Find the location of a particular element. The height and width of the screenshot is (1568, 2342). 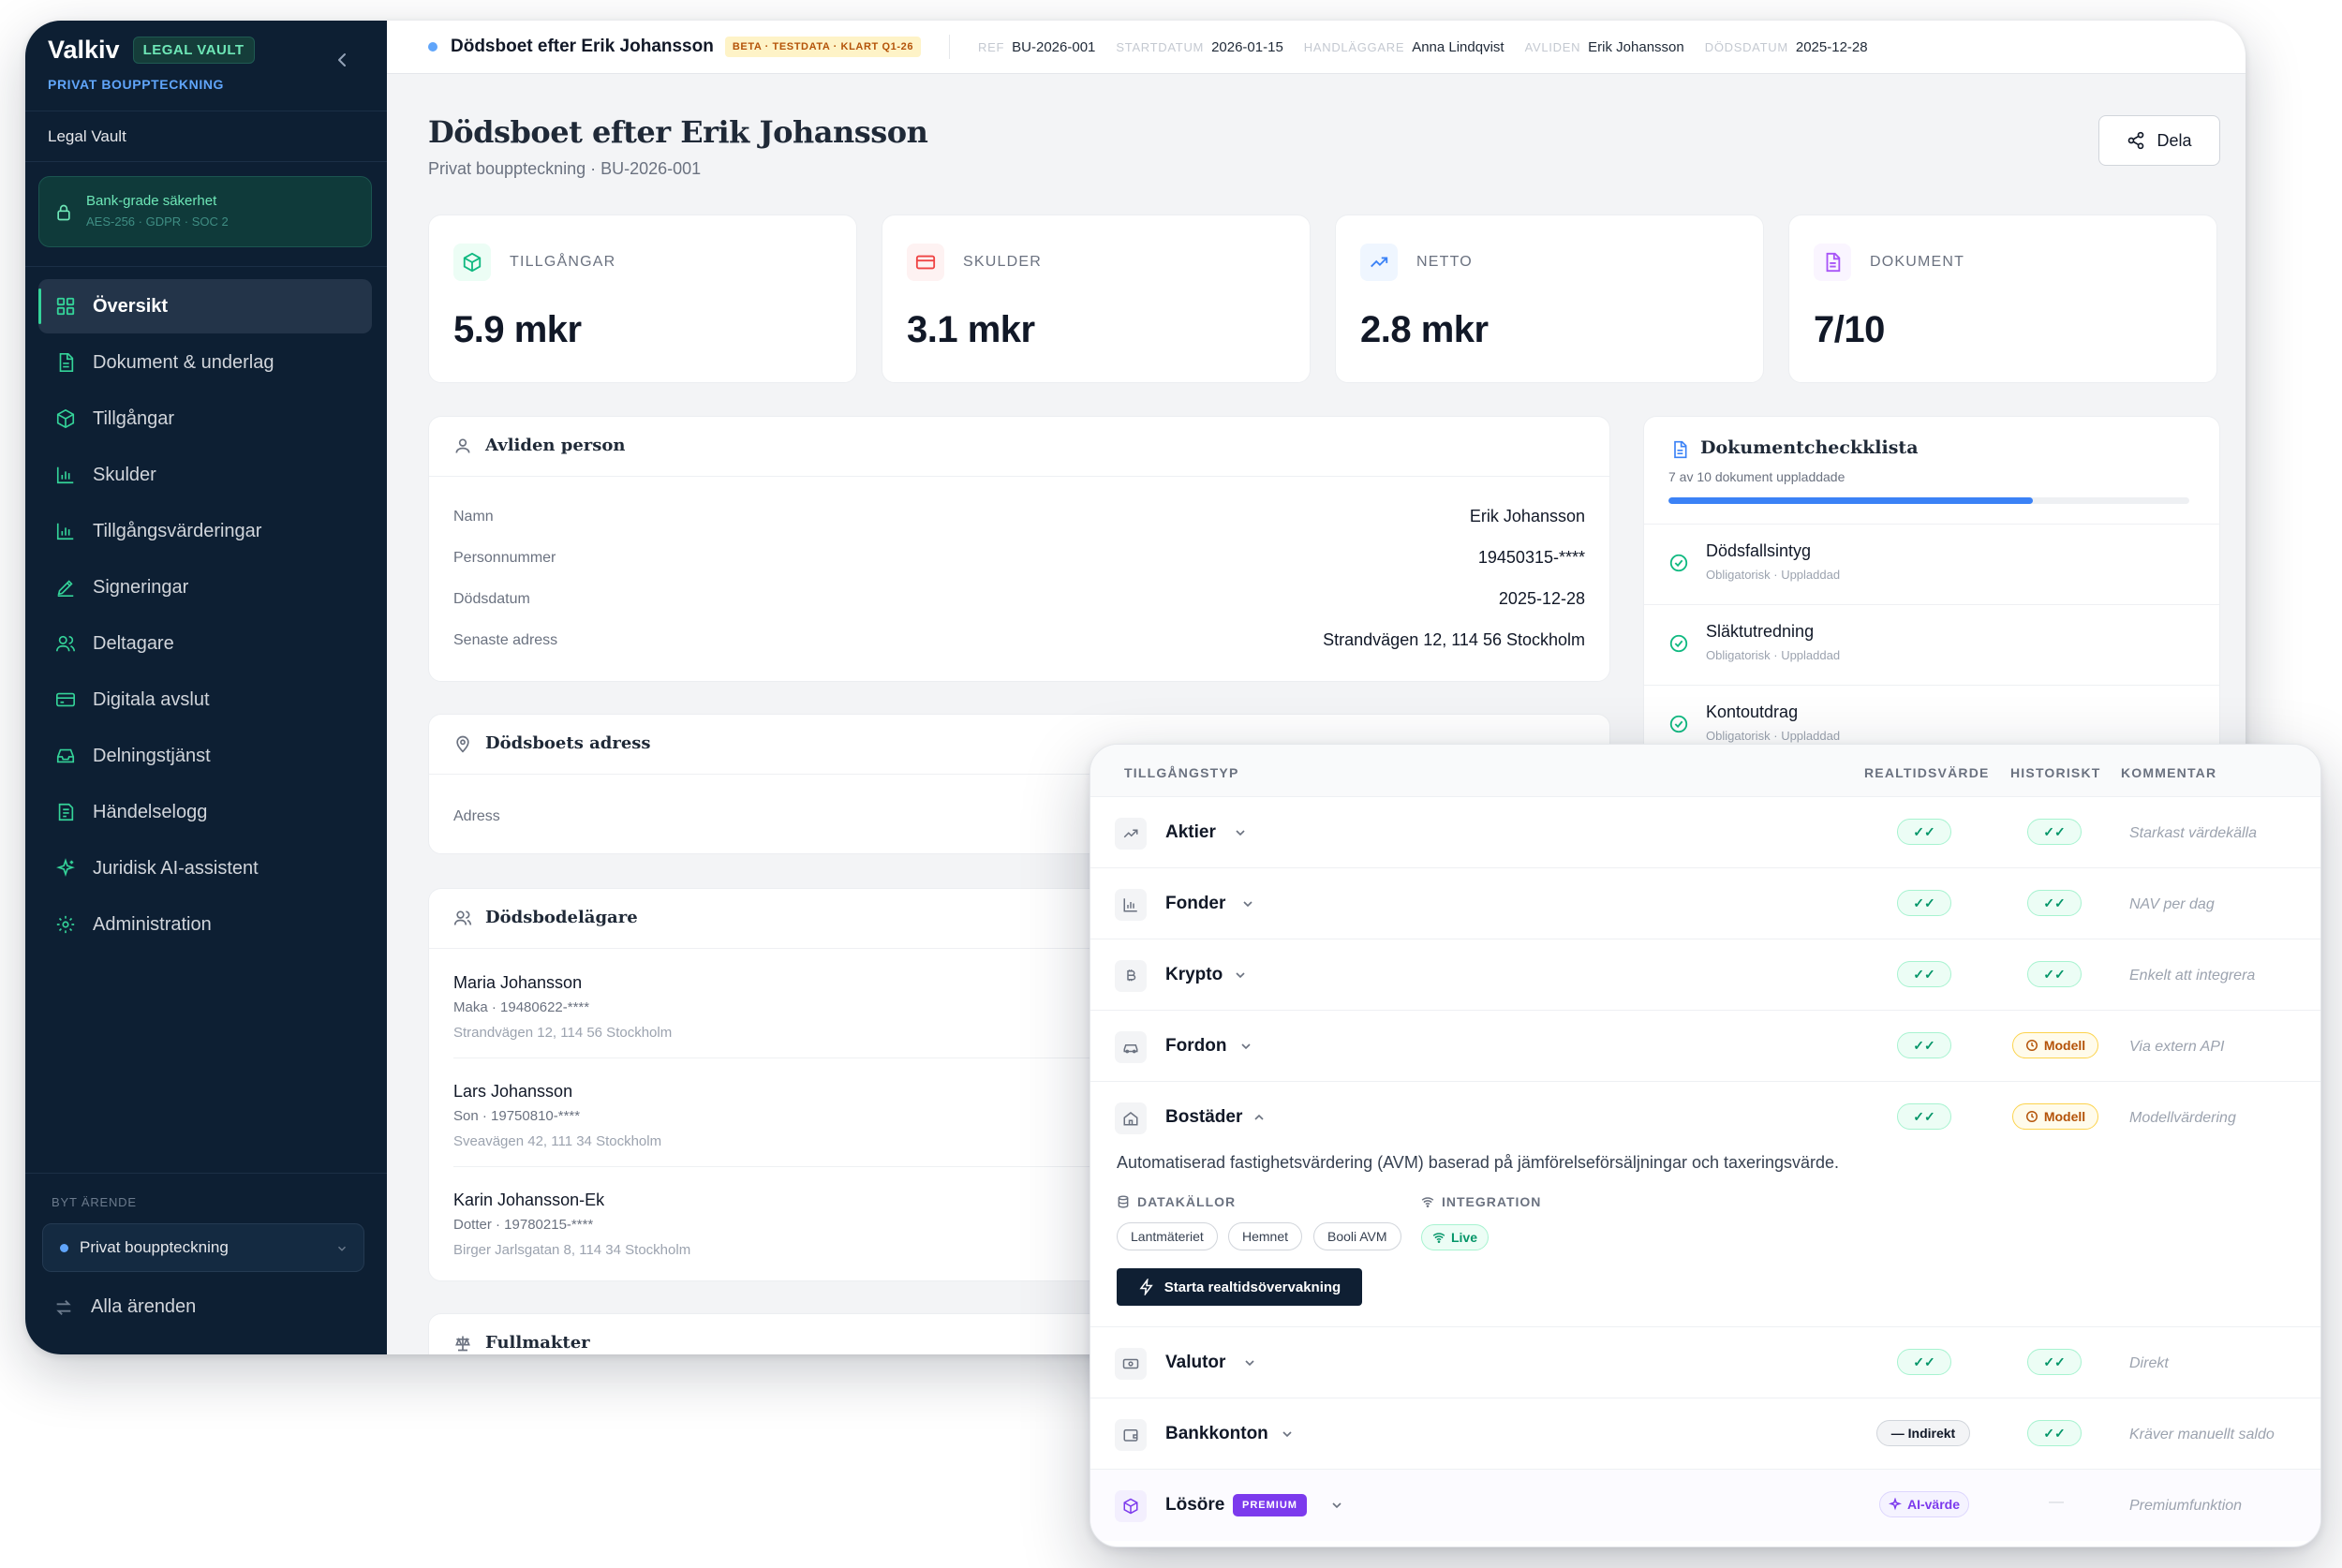

sidebar-item-tillgangsvarderingar: Tillgångsvärderingar is located at coordinates (205, 531).